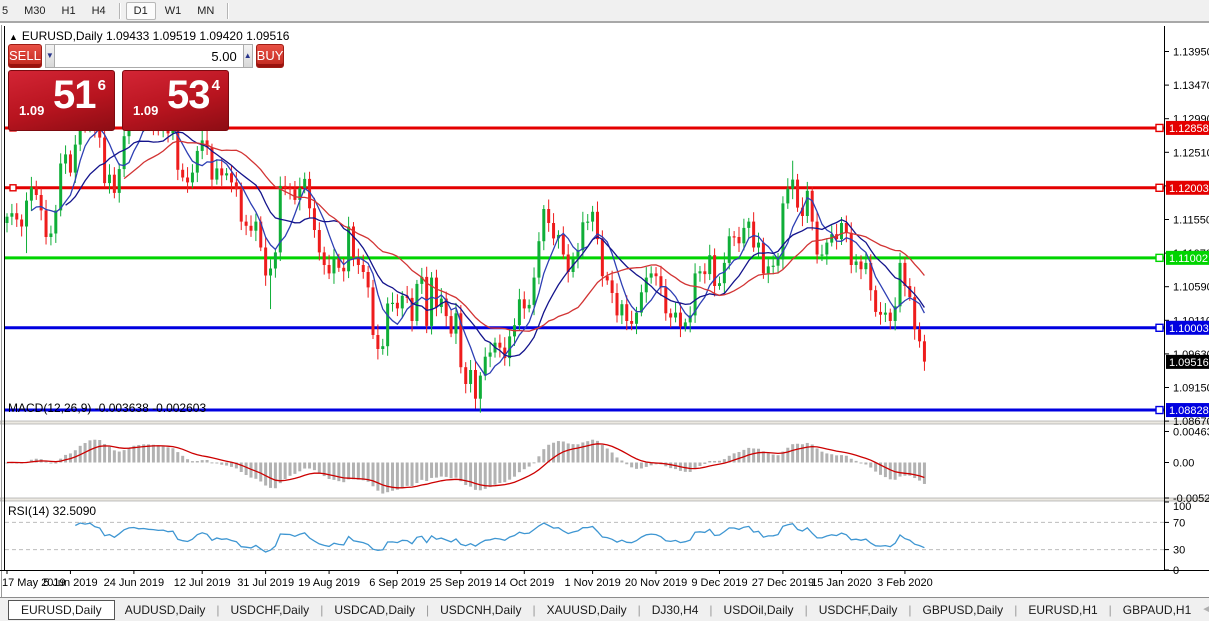 The width and height of the screenshot is (1209, 621). What do you see at coordinates (52, 511) in the screenshot?
I see `rsi-indicator-label: RSI(14) 32.5090` at bounding box center [52, 511].